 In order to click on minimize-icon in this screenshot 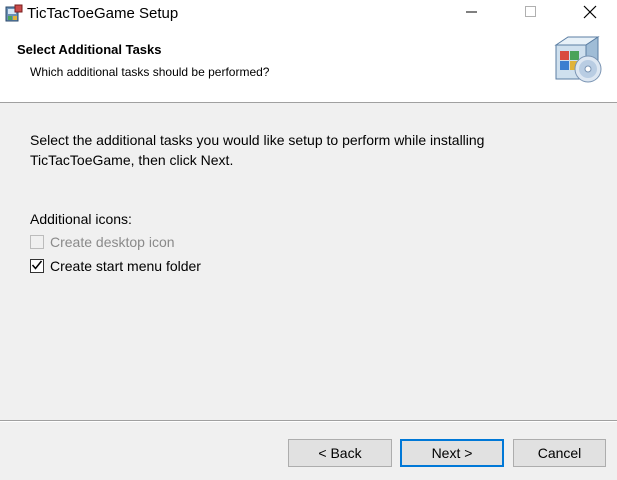, I will do `click(472, 14)`.